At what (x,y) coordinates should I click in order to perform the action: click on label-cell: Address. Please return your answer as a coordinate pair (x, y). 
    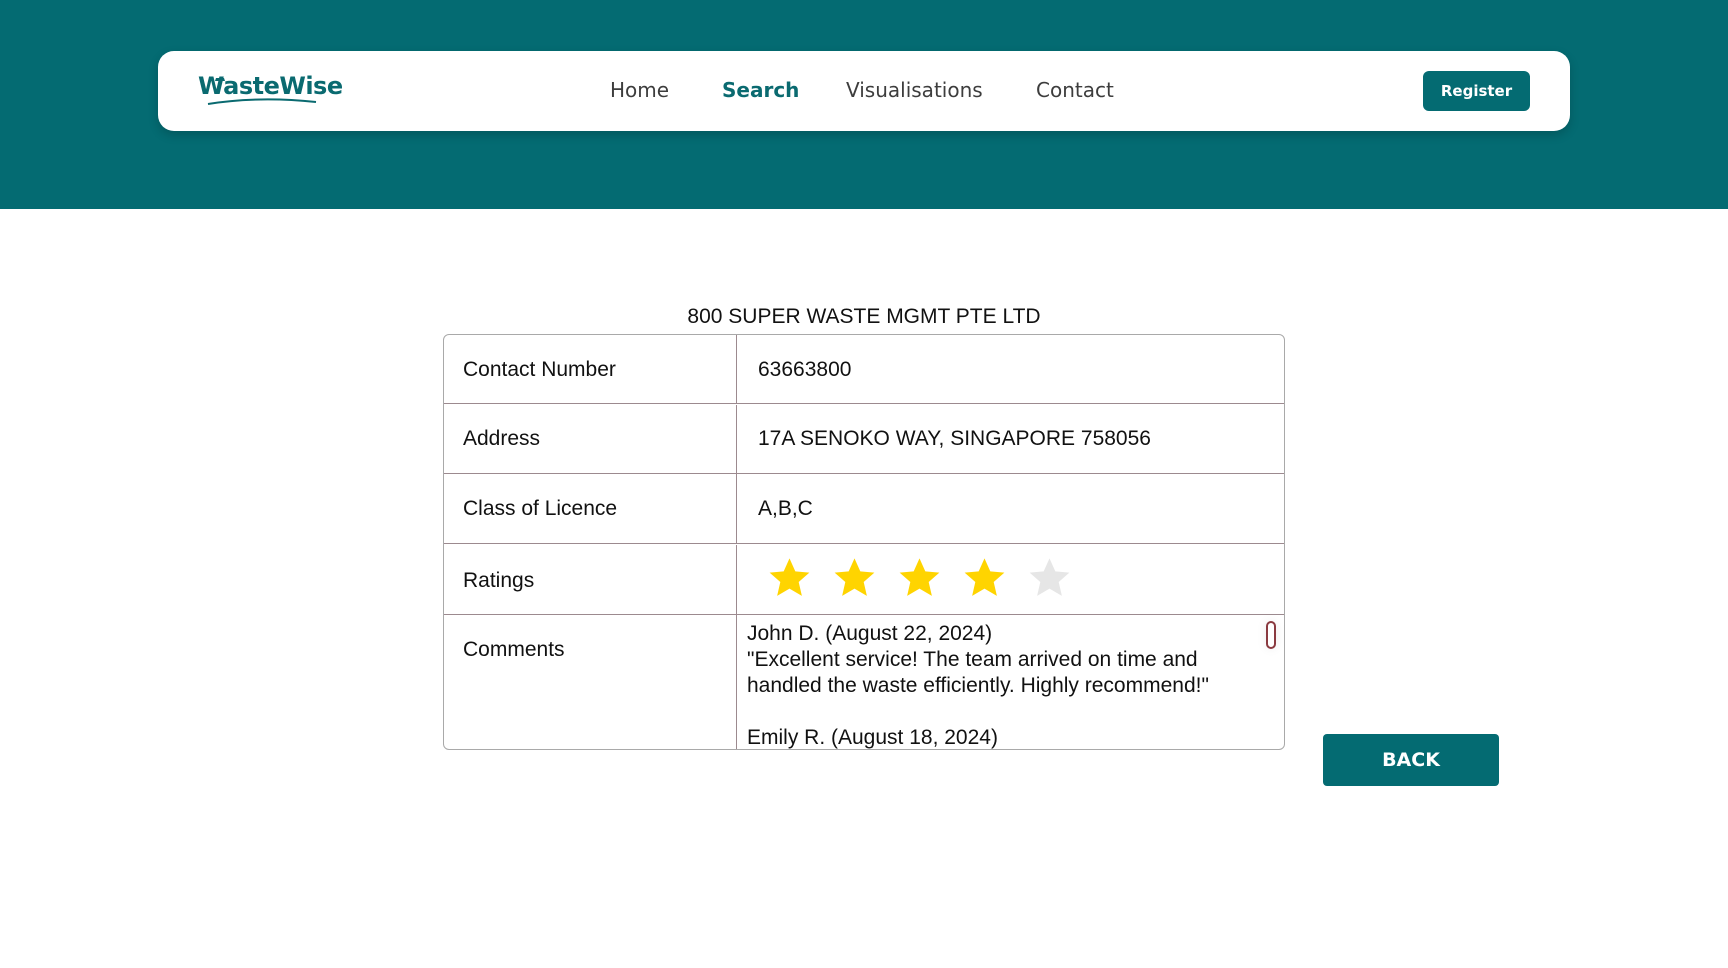
    Looking at the image, I should click on (590, 438).